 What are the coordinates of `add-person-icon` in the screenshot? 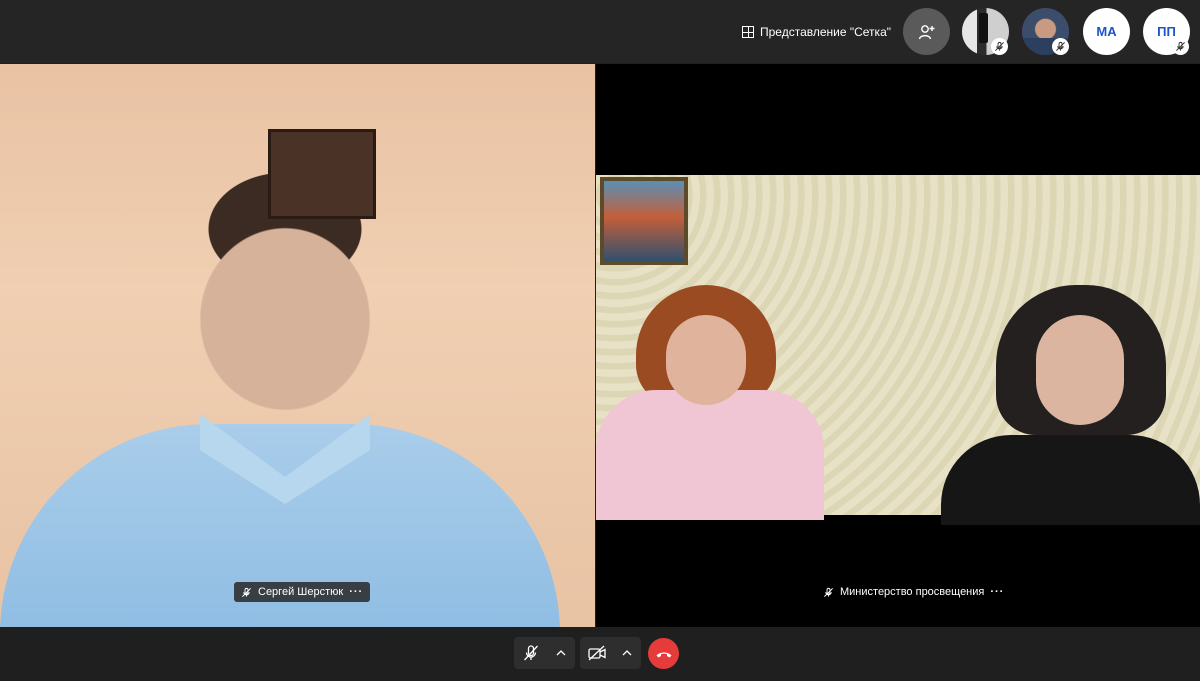 It's located at (926, 31).